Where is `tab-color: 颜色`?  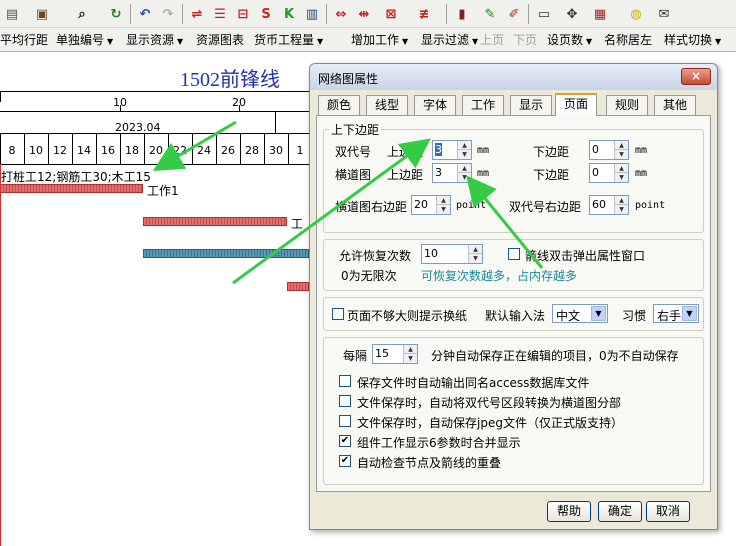 tab-color: 颜色 is located at coordinates (339, 105).